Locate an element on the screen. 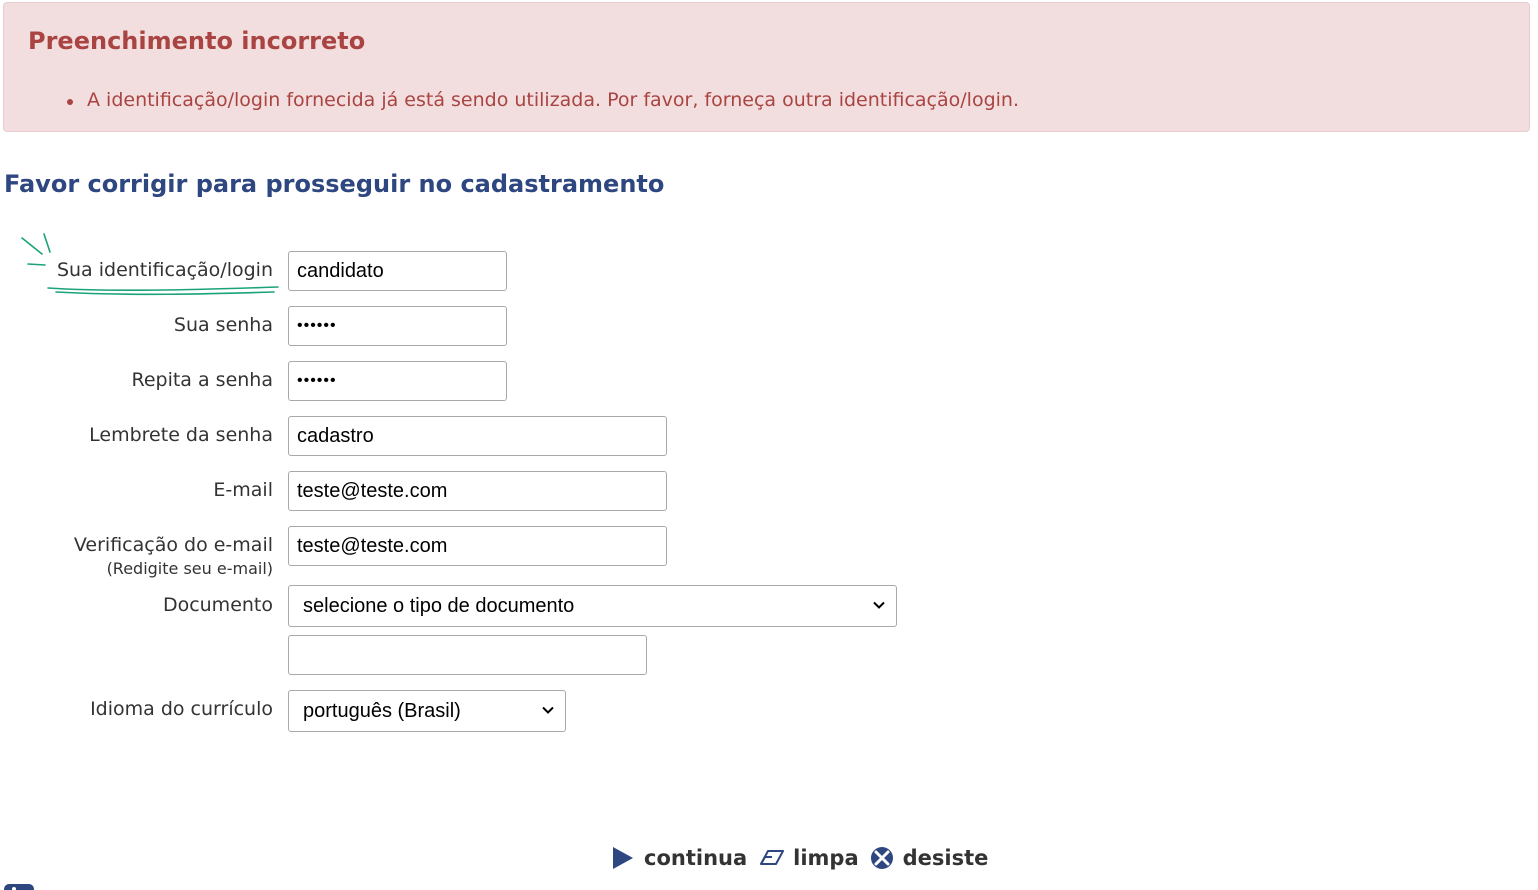 The image size is (1538, 890). login-input is located at coordinates (397, 271).